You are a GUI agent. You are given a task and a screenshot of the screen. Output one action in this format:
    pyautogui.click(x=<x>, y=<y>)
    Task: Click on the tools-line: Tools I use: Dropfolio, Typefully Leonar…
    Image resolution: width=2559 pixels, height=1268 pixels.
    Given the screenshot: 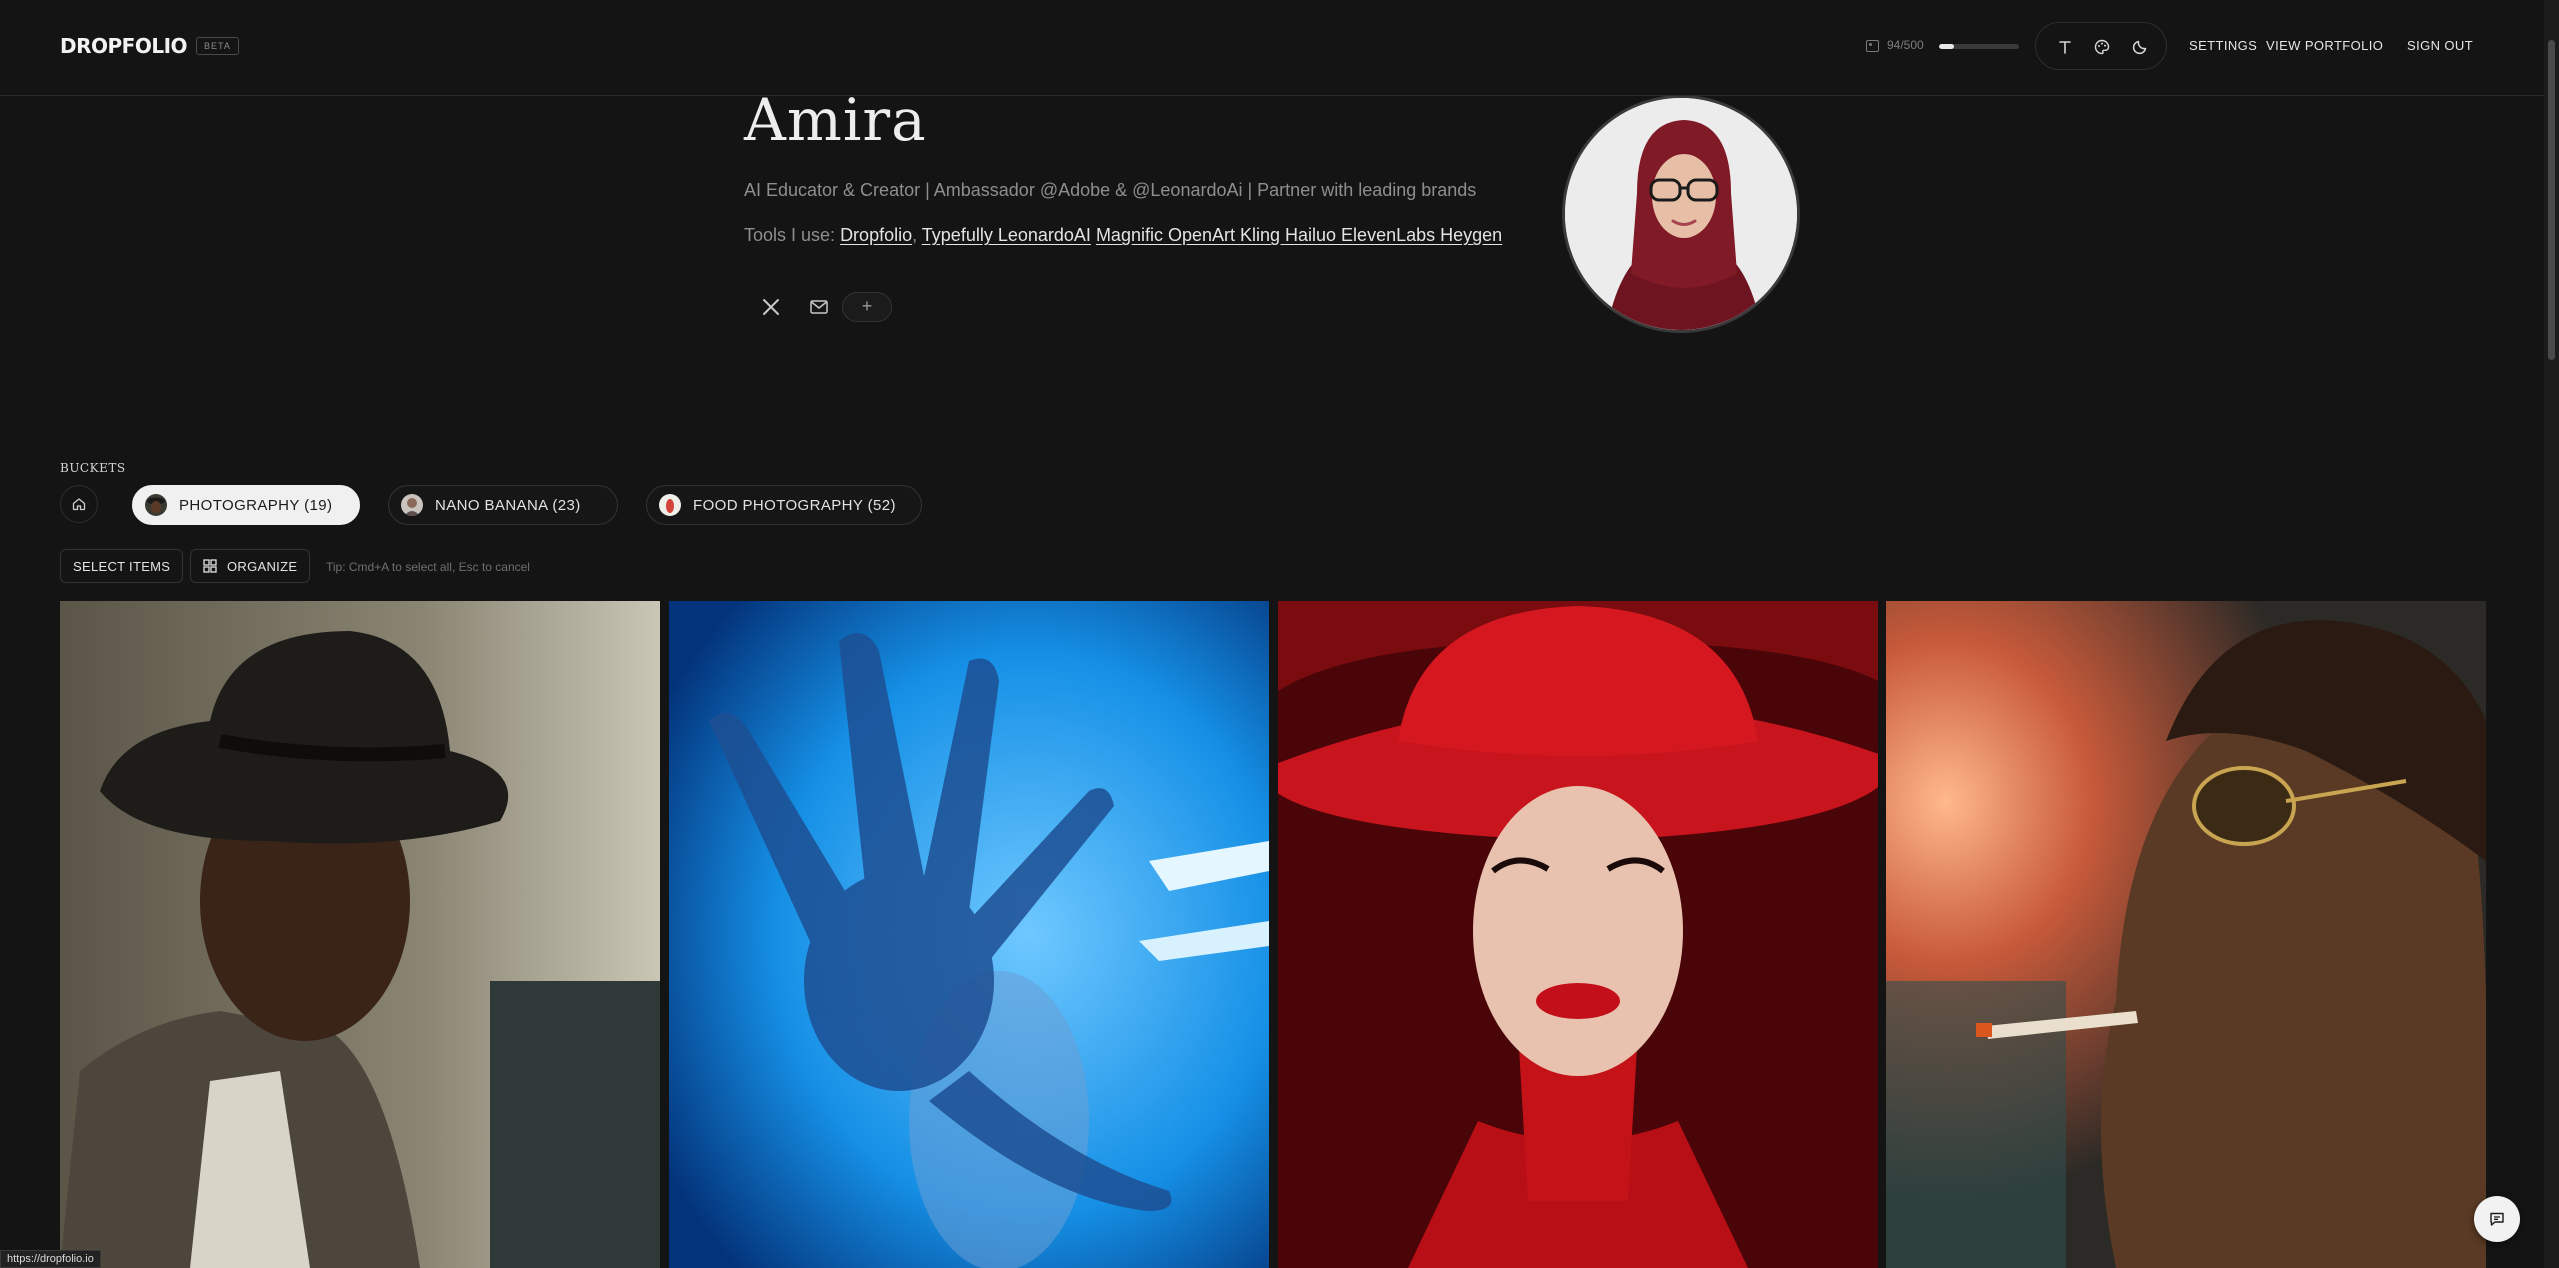 What is the action you would take?
    pyautogui.click(x=1123, y=235)
    